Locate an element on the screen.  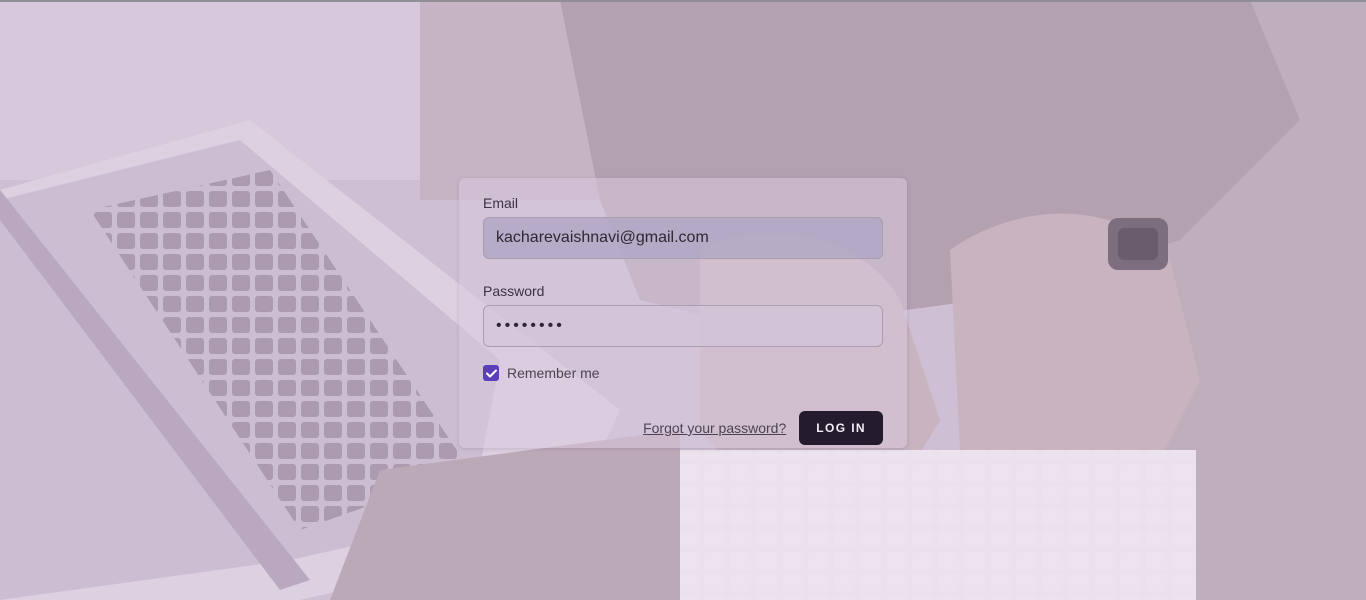
login-button: LOG IN is located at coordinates (841, 428).